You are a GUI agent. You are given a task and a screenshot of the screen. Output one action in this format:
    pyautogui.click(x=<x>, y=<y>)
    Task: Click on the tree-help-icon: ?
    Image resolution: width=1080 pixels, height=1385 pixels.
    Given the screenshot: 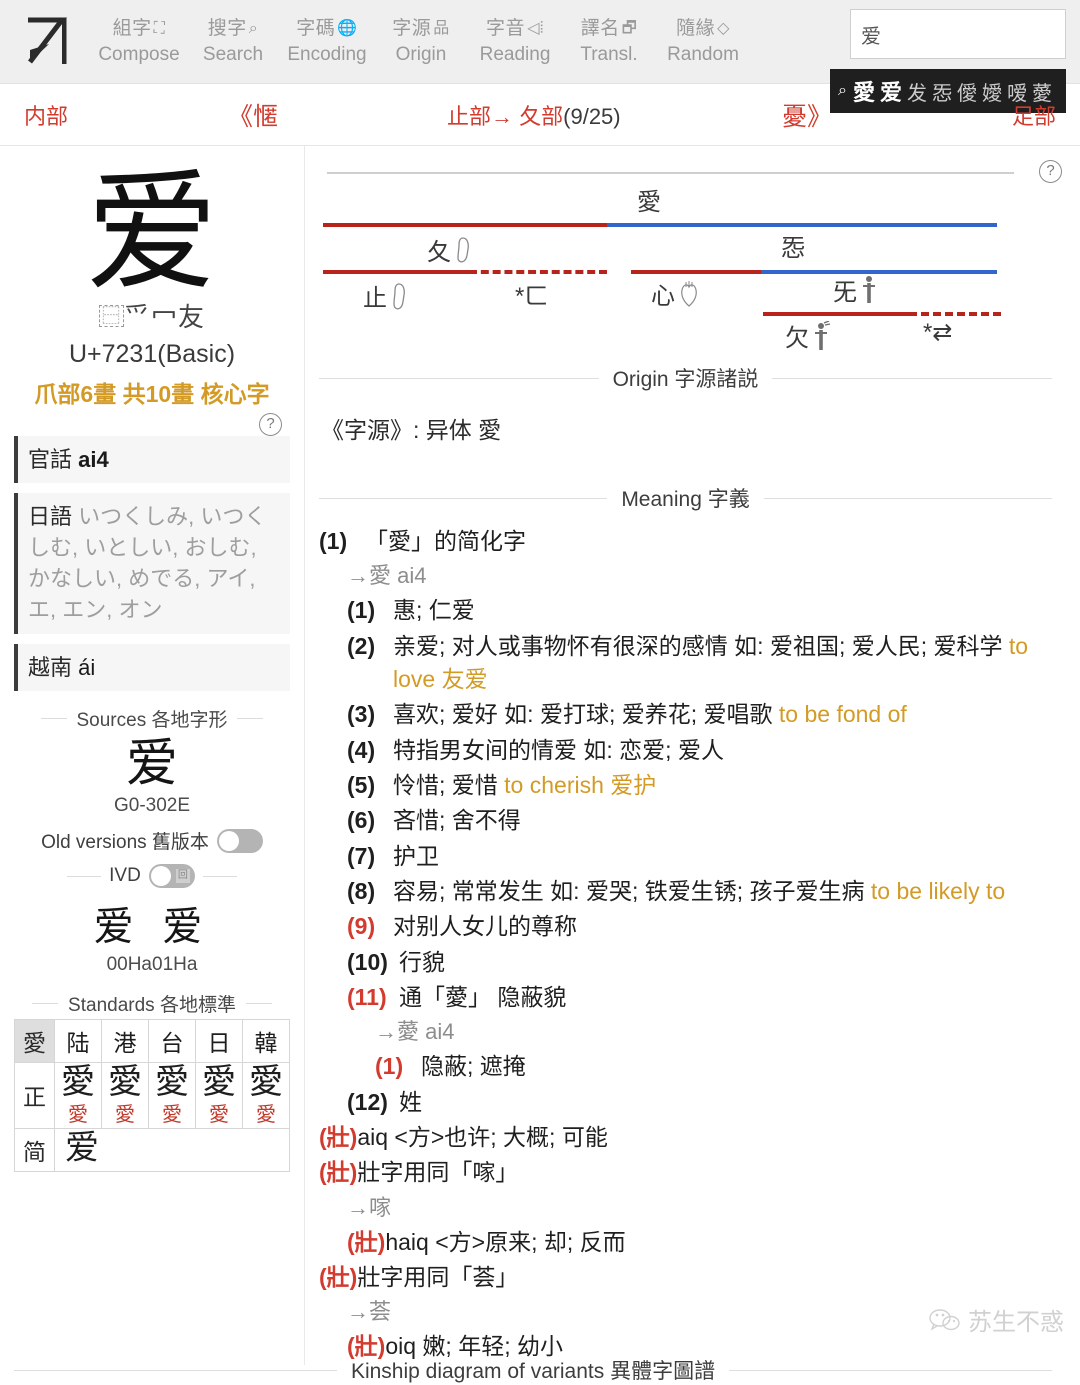 What is the action you would take?
    pyautogui.click(x=1050, y=171)
    